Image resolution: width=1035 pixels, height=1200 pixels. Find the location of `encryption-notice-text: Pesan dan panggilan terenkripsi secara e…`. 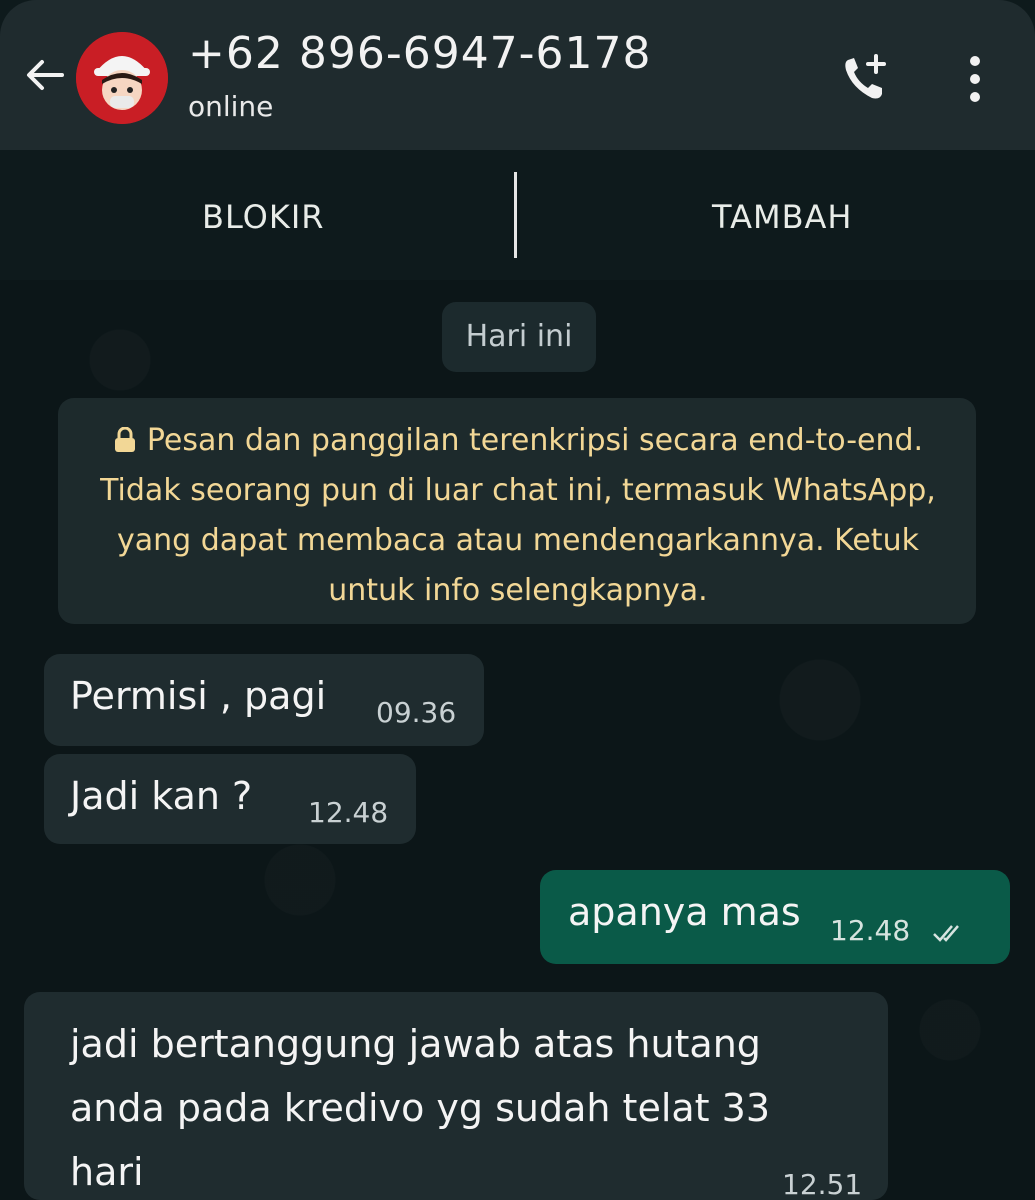

encryption-notice-text: Pesan dan panggilan terenkripsi secara e… is located at coordinates (518, 516).